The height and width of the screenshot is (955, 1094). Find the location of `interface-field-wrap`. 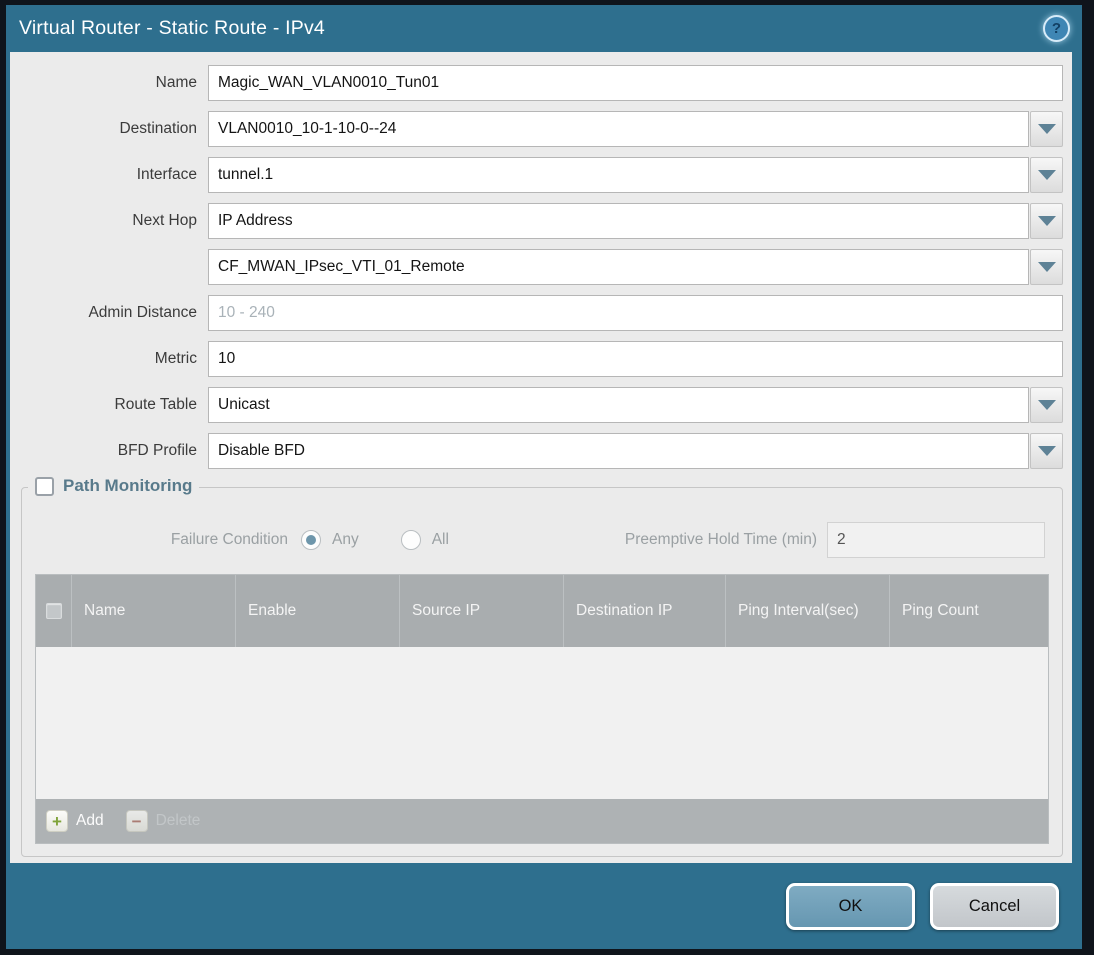

interface-field-wrap is located at coordinates (635, 175).